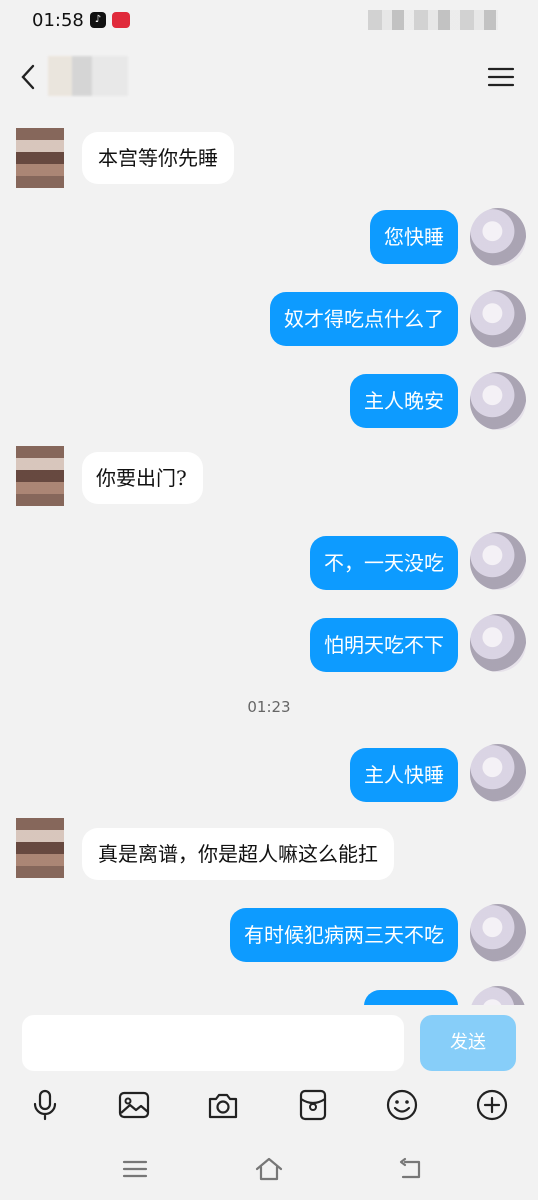  I want to click on message-bubble-incoming: 你要出门?, so click(142, 478).